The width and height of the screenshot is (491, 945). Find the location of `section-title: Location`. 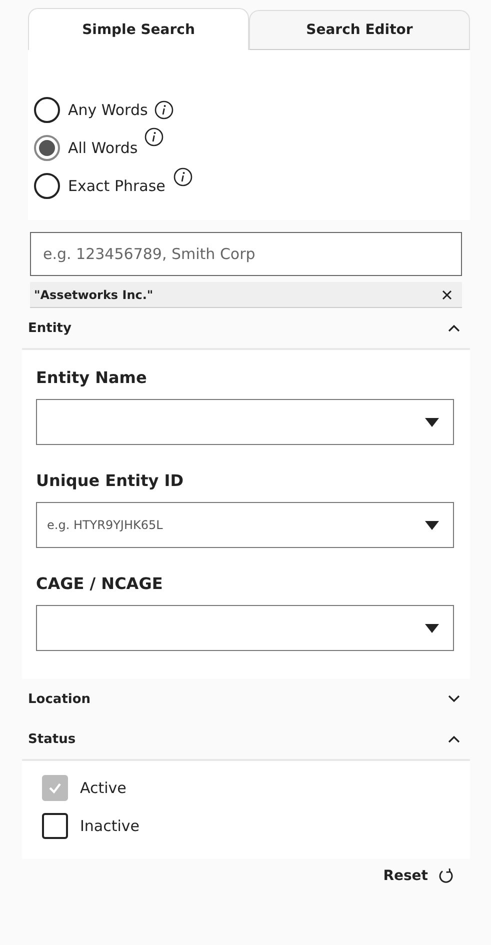

section-title: Location is located at coordinates (59, 699).